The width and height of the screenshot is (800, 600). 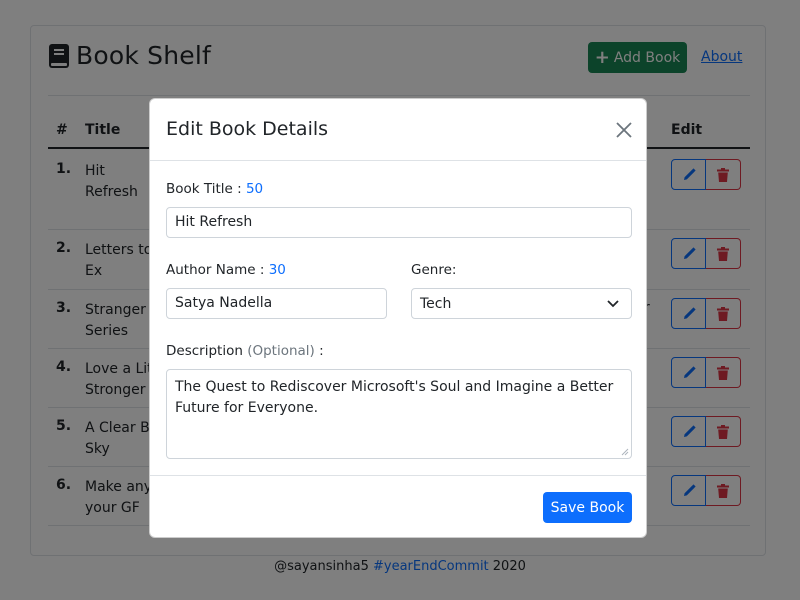 I want to click on book-title-label-text: Book Title :, so click(x=206, y=189).